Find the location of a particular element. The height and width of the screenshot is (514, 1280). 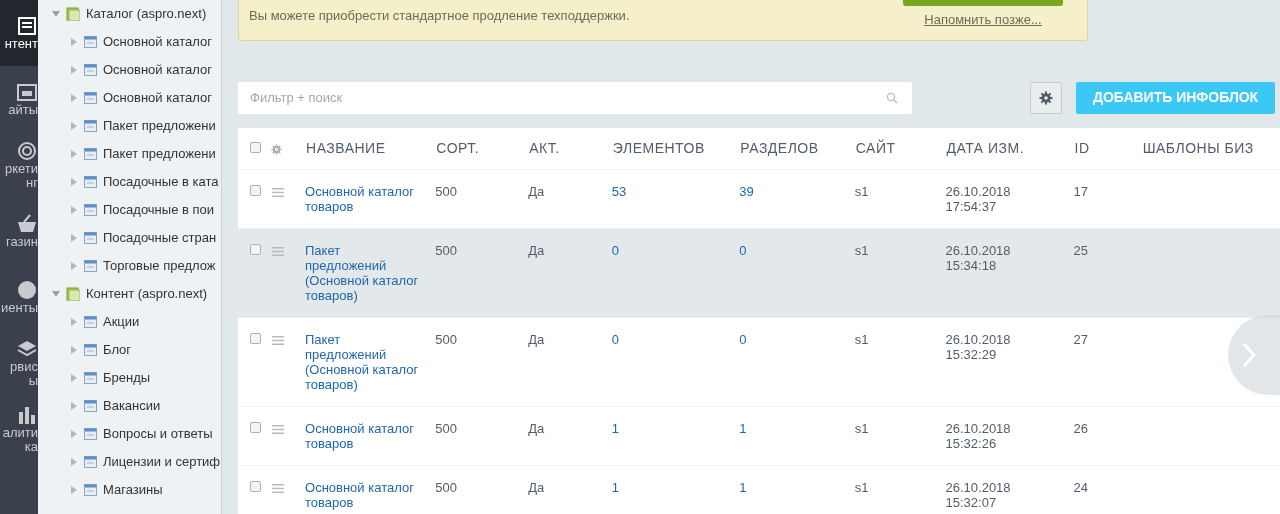

tree-item: Контент (aspro.next) is located at coordinates (129, 294).